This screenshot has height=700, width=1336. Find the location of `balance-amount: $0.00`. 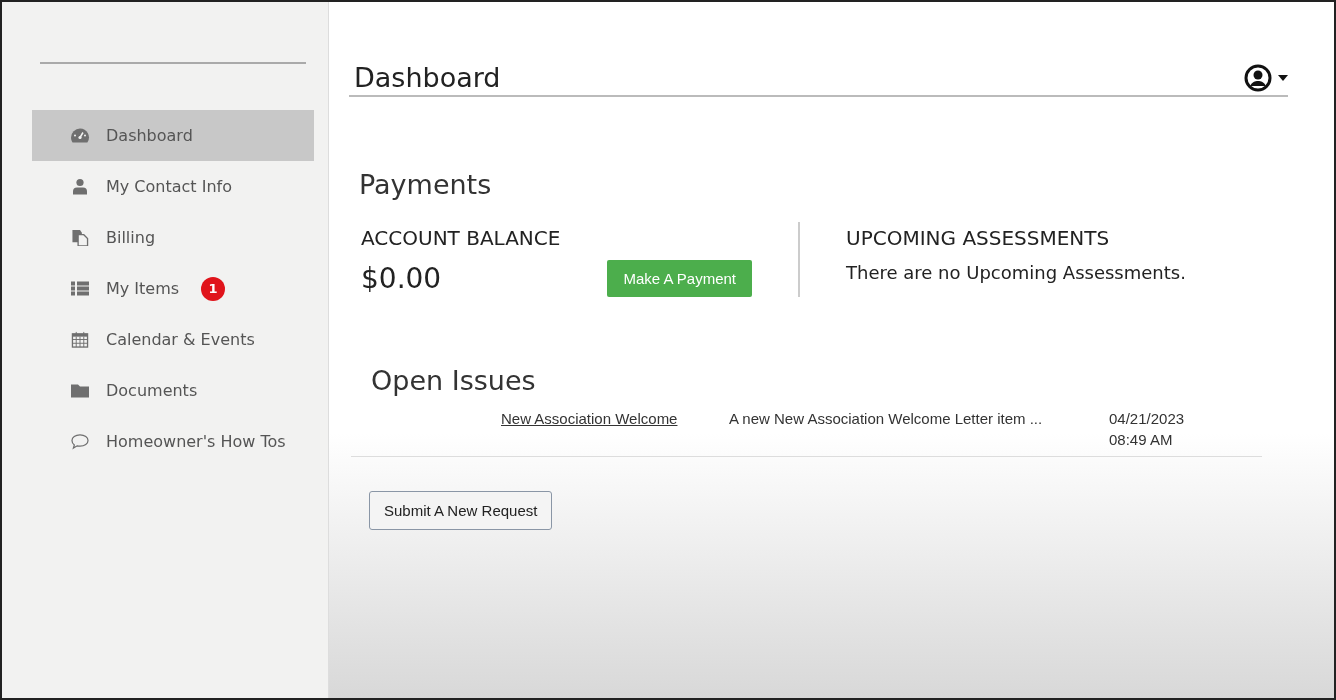

balance-amount: $0.00 is located at coordinates (401, 278).